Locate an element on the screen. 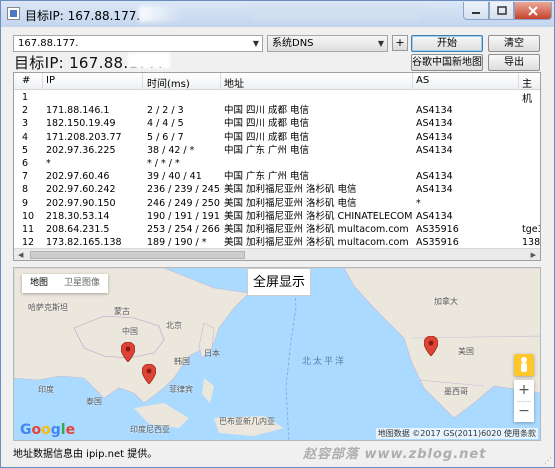 Image resolution: width=555 pixels, height=468 pixels. minimize-icon is located at coordinates (476, 12).